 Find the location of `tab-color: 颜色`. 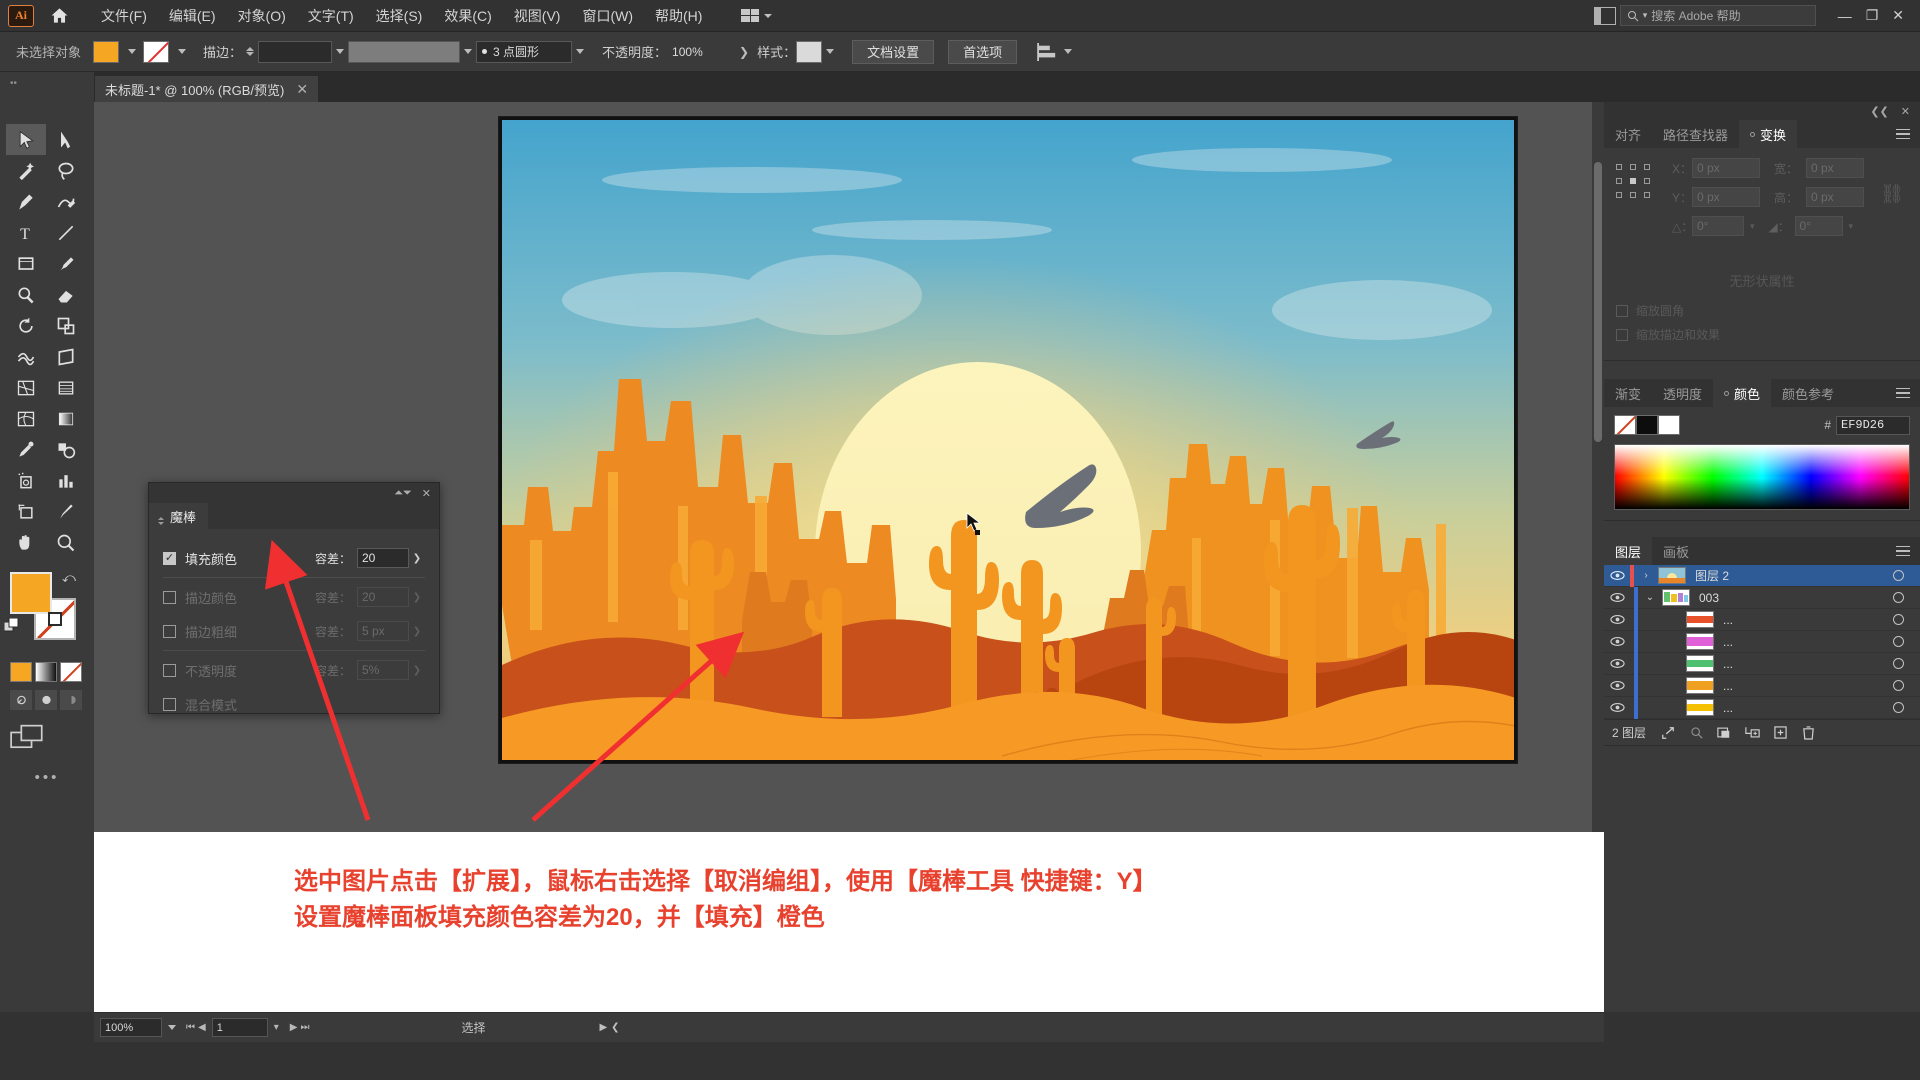

tab-color: 颜色 is located at coordinates (1742, 393).